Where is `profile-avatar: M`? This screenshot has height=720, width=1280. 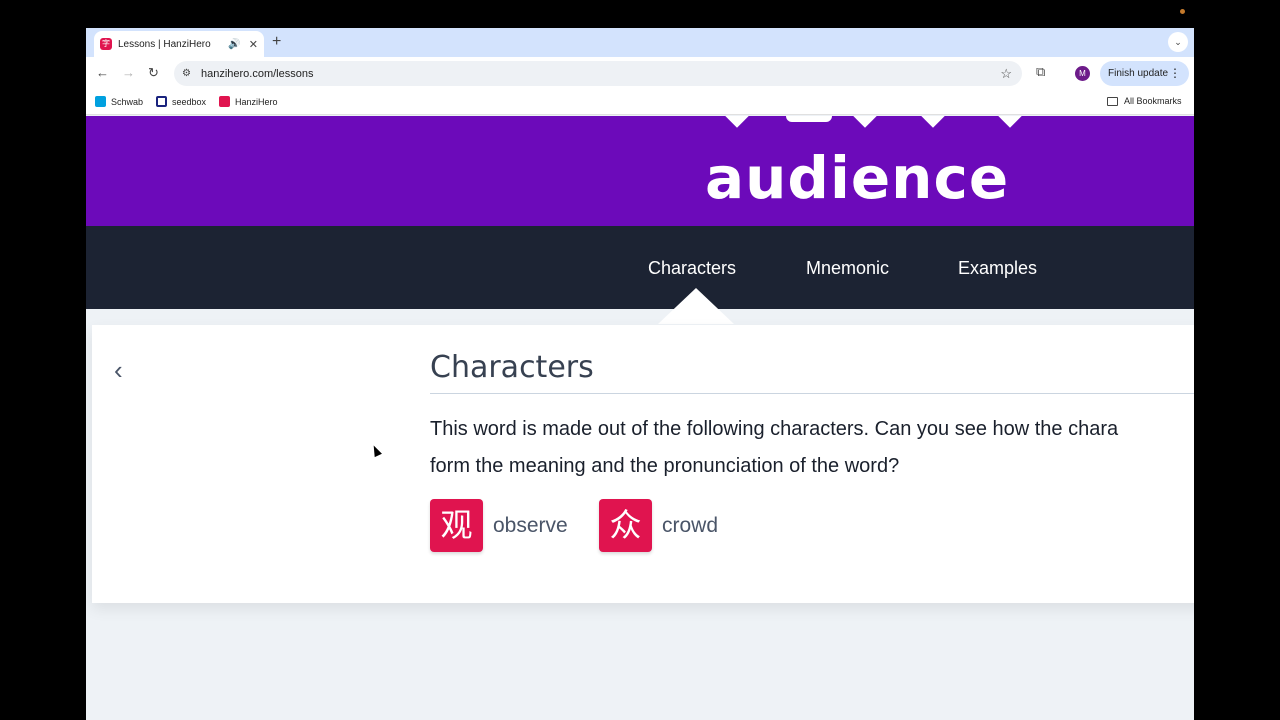 profile-avatar: M is located at coordinates (1082, 73).